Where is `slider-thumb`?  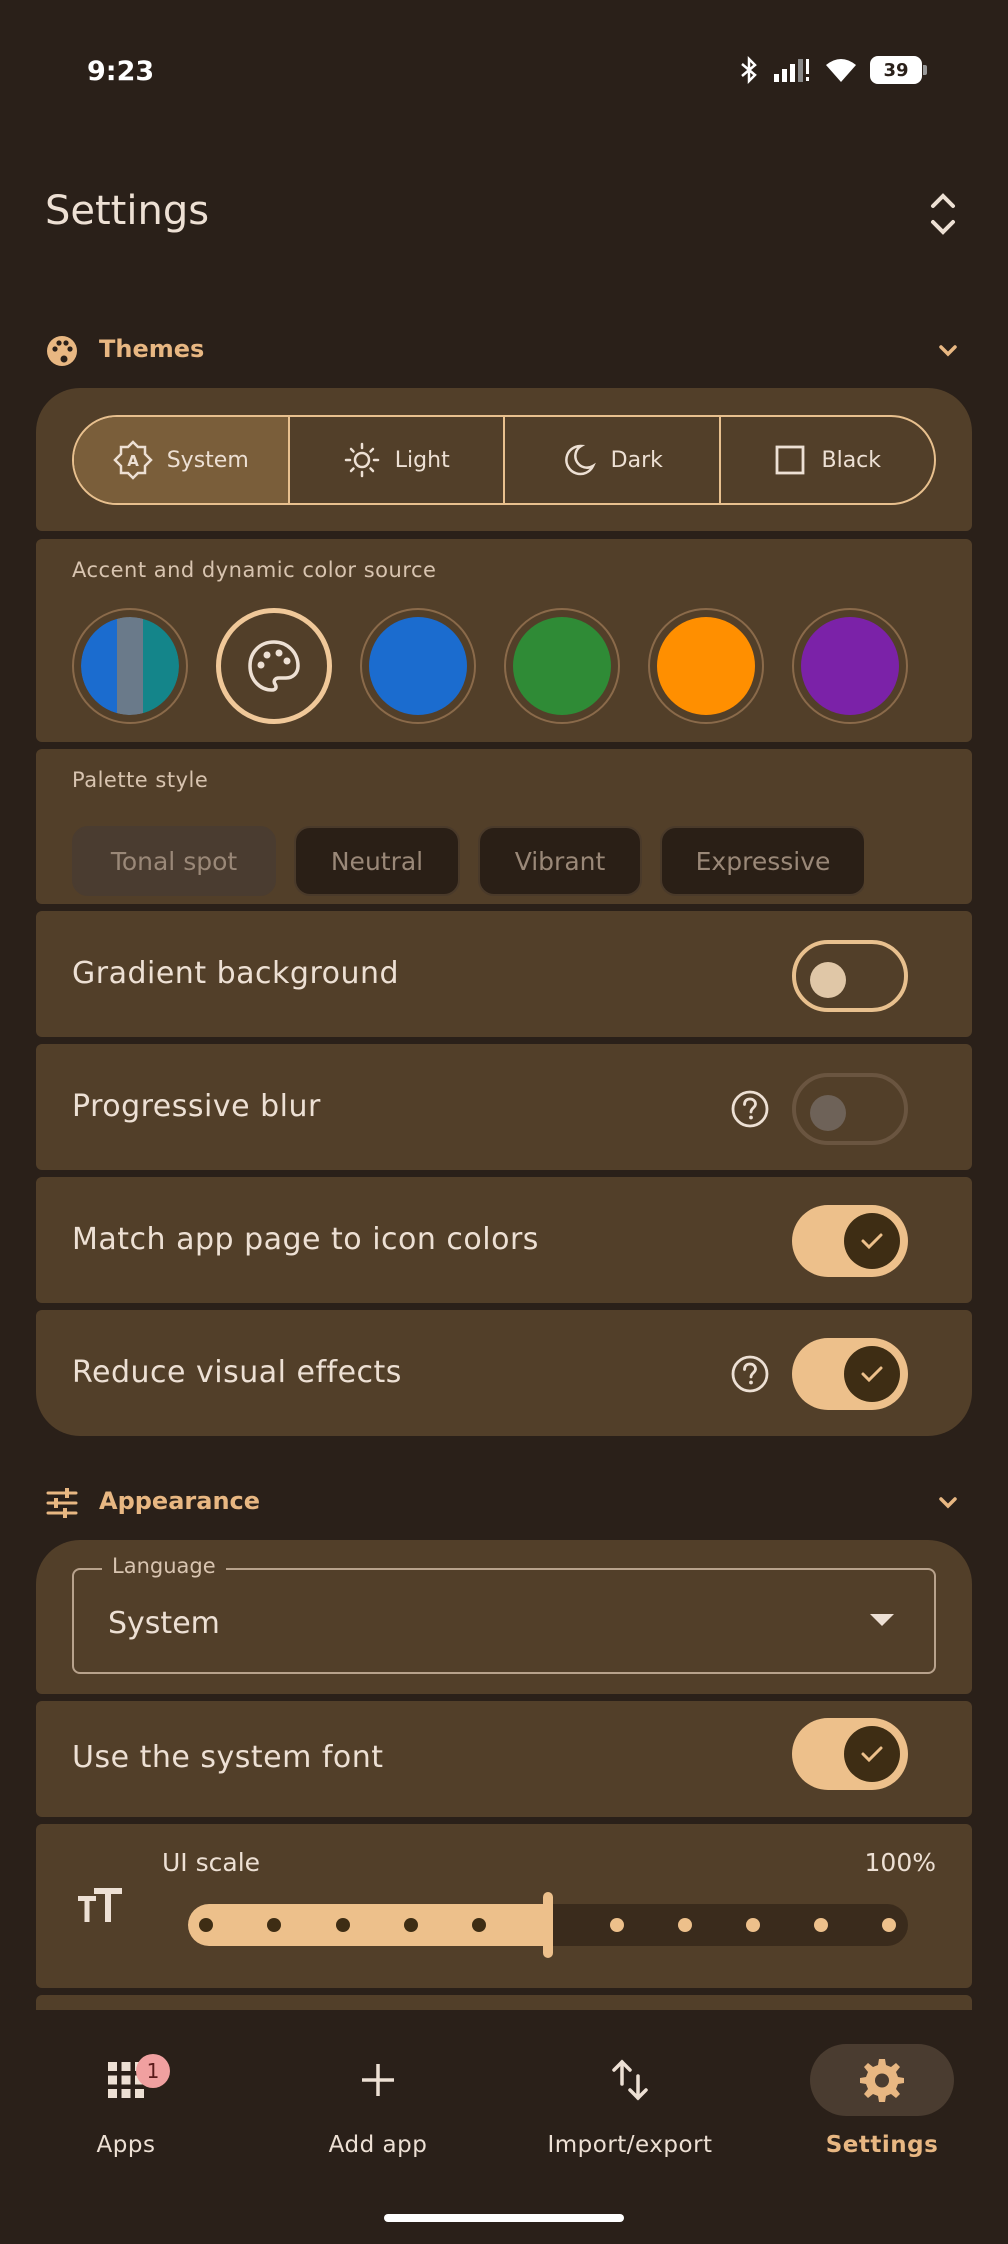 slider-thumb is located at coordinates (548, 1925).